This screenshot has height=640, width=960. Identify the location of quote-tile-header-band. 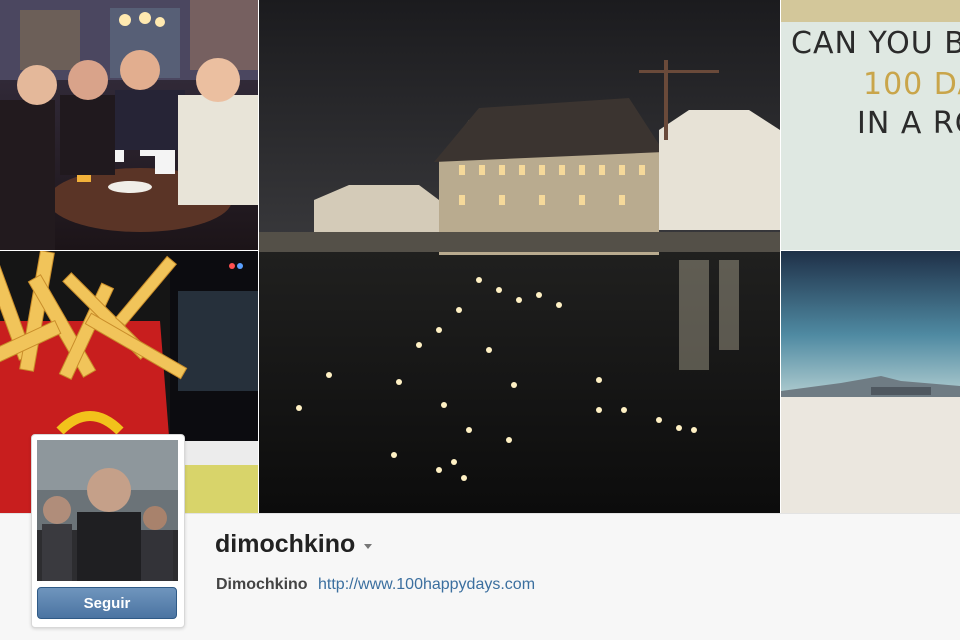
(870, 11).